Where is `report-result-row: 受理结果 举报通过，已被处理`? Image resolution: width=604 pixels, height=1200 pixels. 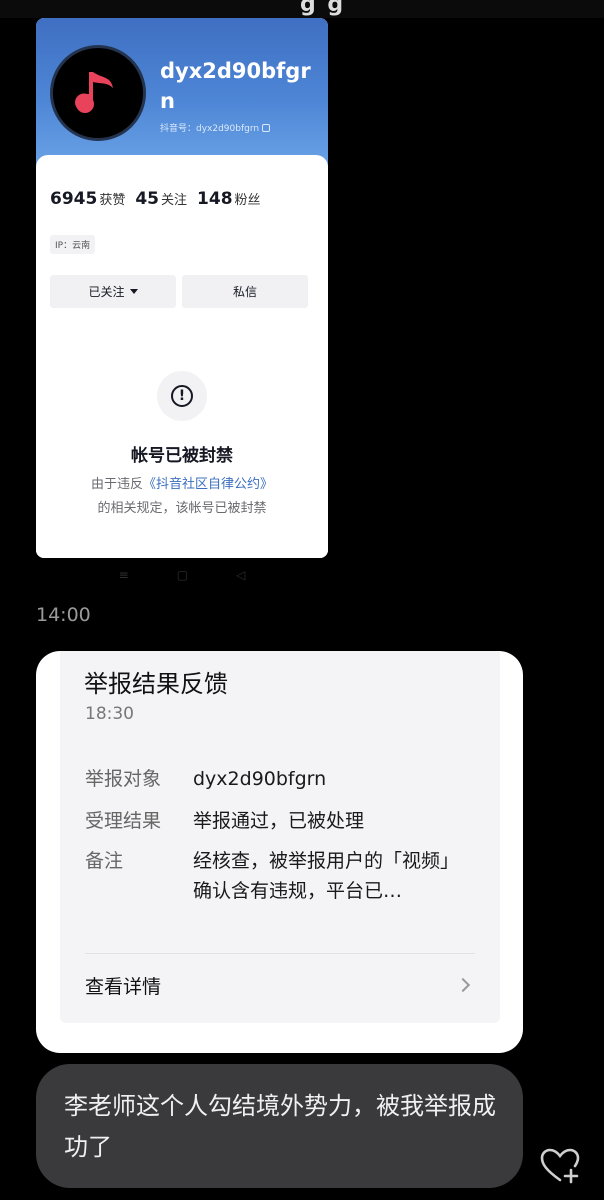 report-result-row: 受理结果 举报通过，已被处理 is located at coordinates (275, 821).